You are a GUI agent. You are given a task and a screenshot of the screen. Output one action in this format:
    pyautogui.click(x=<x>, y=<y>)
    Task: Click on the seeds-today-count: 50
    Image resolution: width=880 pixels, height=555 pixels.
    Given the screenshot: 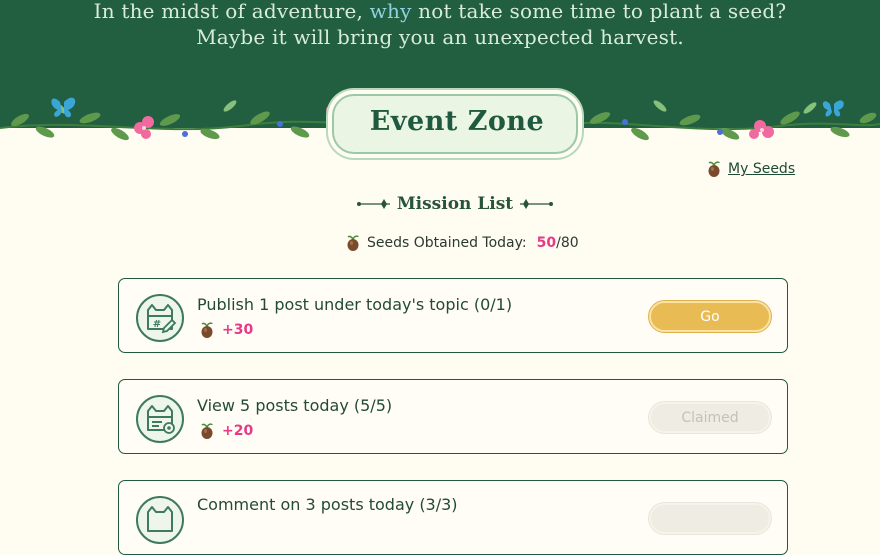 What is the action you would take?
    pyautogui.click(x=546, y=243)
    